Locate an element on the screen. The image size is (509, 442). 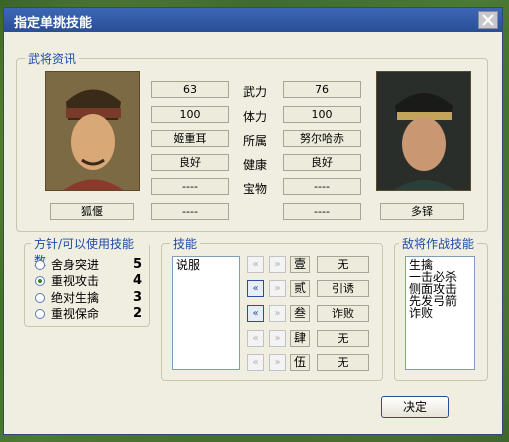
tili-label: 体力 is located at coordinates (255, 117).